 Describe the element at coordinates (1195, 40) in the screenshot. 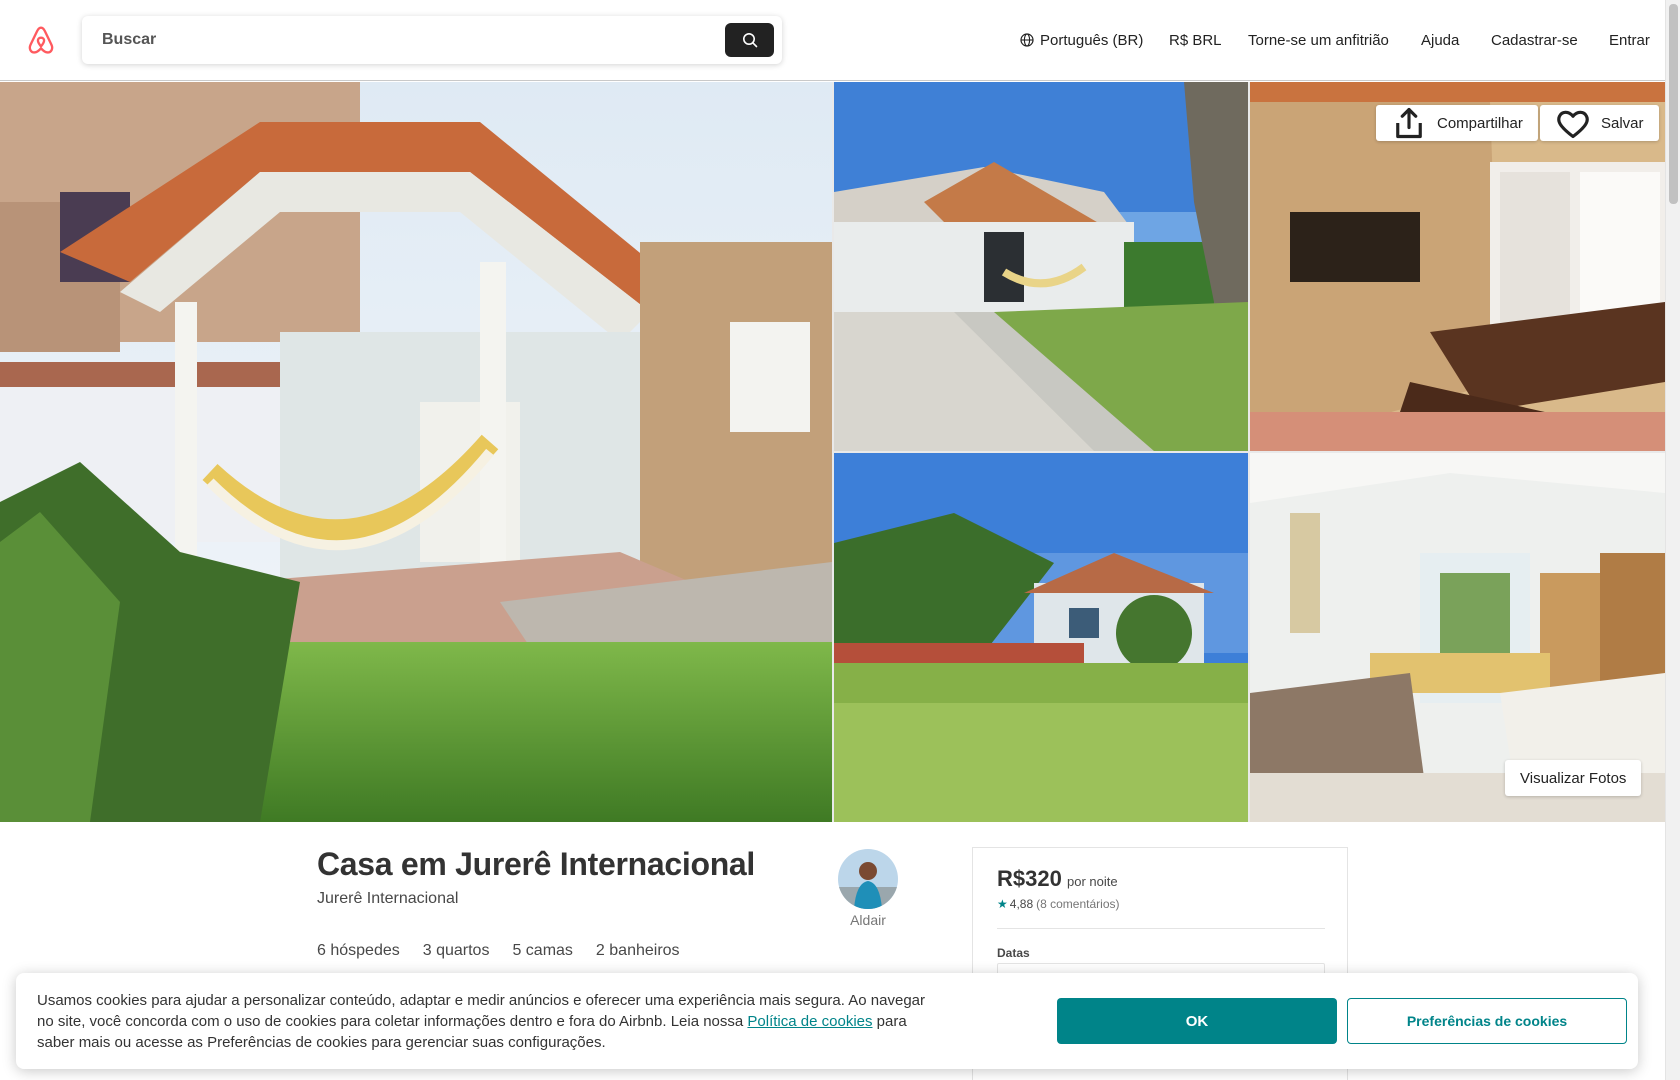

I see `currency-selector: R$ BRL` at that location.